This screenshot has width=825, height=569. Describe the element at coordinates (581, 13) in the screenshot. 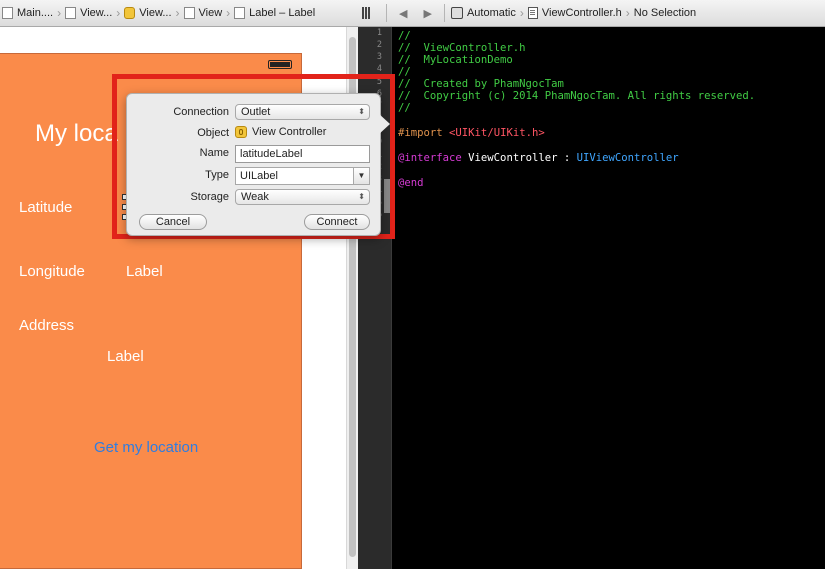

I see `crumb-label: ViewController.h` at that location.